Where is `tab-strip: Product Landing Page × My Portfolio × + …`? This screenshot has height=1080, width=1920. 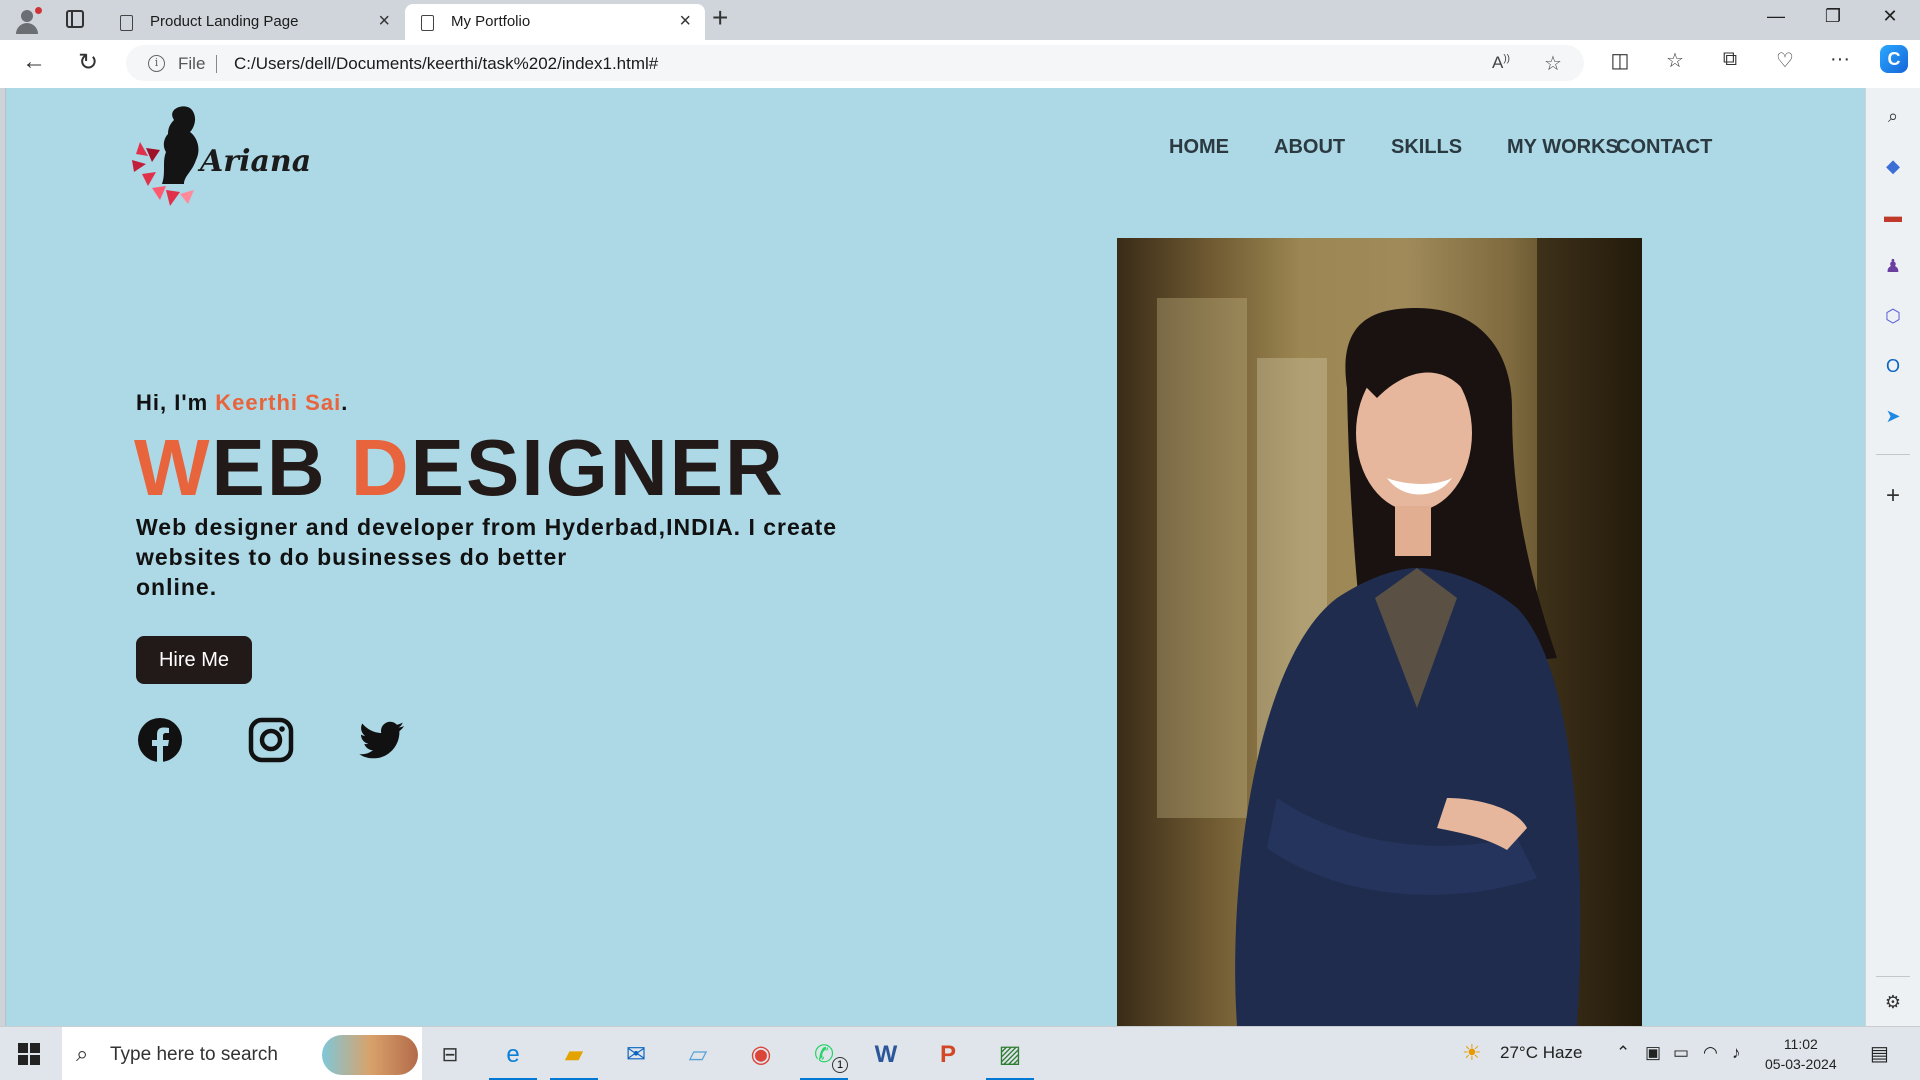
tab-strip: Product Landing Page × My Portfolio × + … is located at coordinates (960, 20).